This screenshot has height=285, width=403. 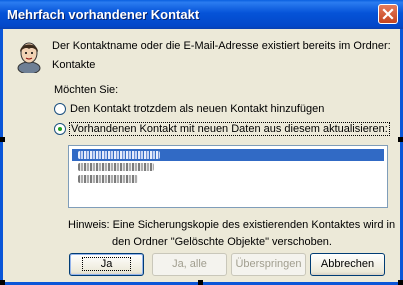 I want to click on yes-button-label: Ja, so click(x=106, y=264).